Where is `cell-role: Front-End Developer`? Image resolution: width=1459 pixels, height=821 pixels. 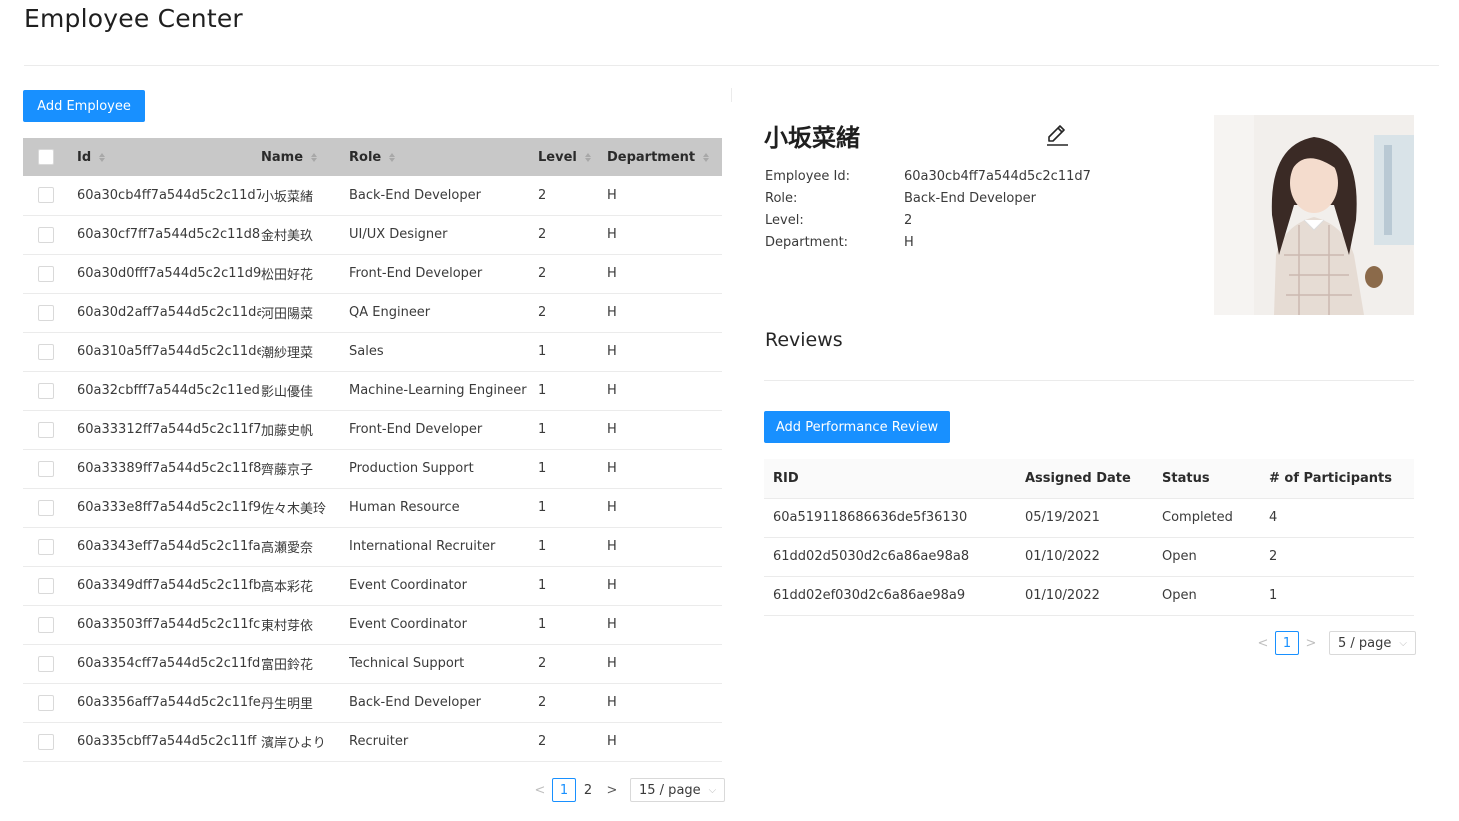 cell-role: Front-End Developer is located at coordinates (443, 430).